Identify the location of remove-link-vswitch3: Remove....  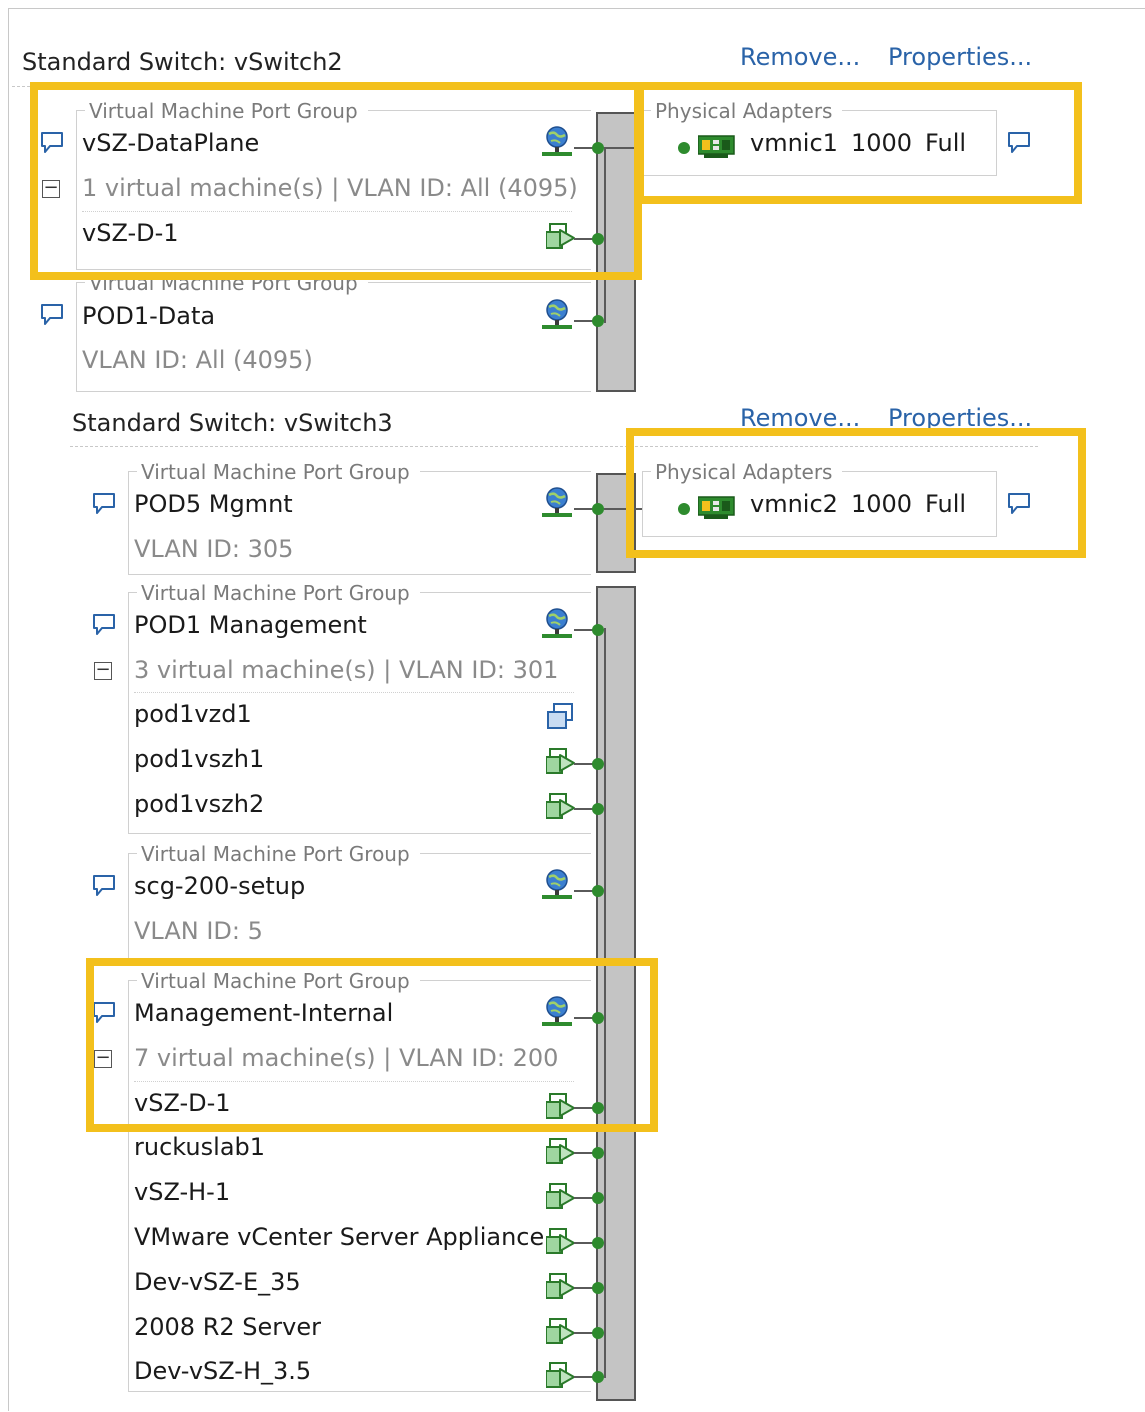
(800, 418).